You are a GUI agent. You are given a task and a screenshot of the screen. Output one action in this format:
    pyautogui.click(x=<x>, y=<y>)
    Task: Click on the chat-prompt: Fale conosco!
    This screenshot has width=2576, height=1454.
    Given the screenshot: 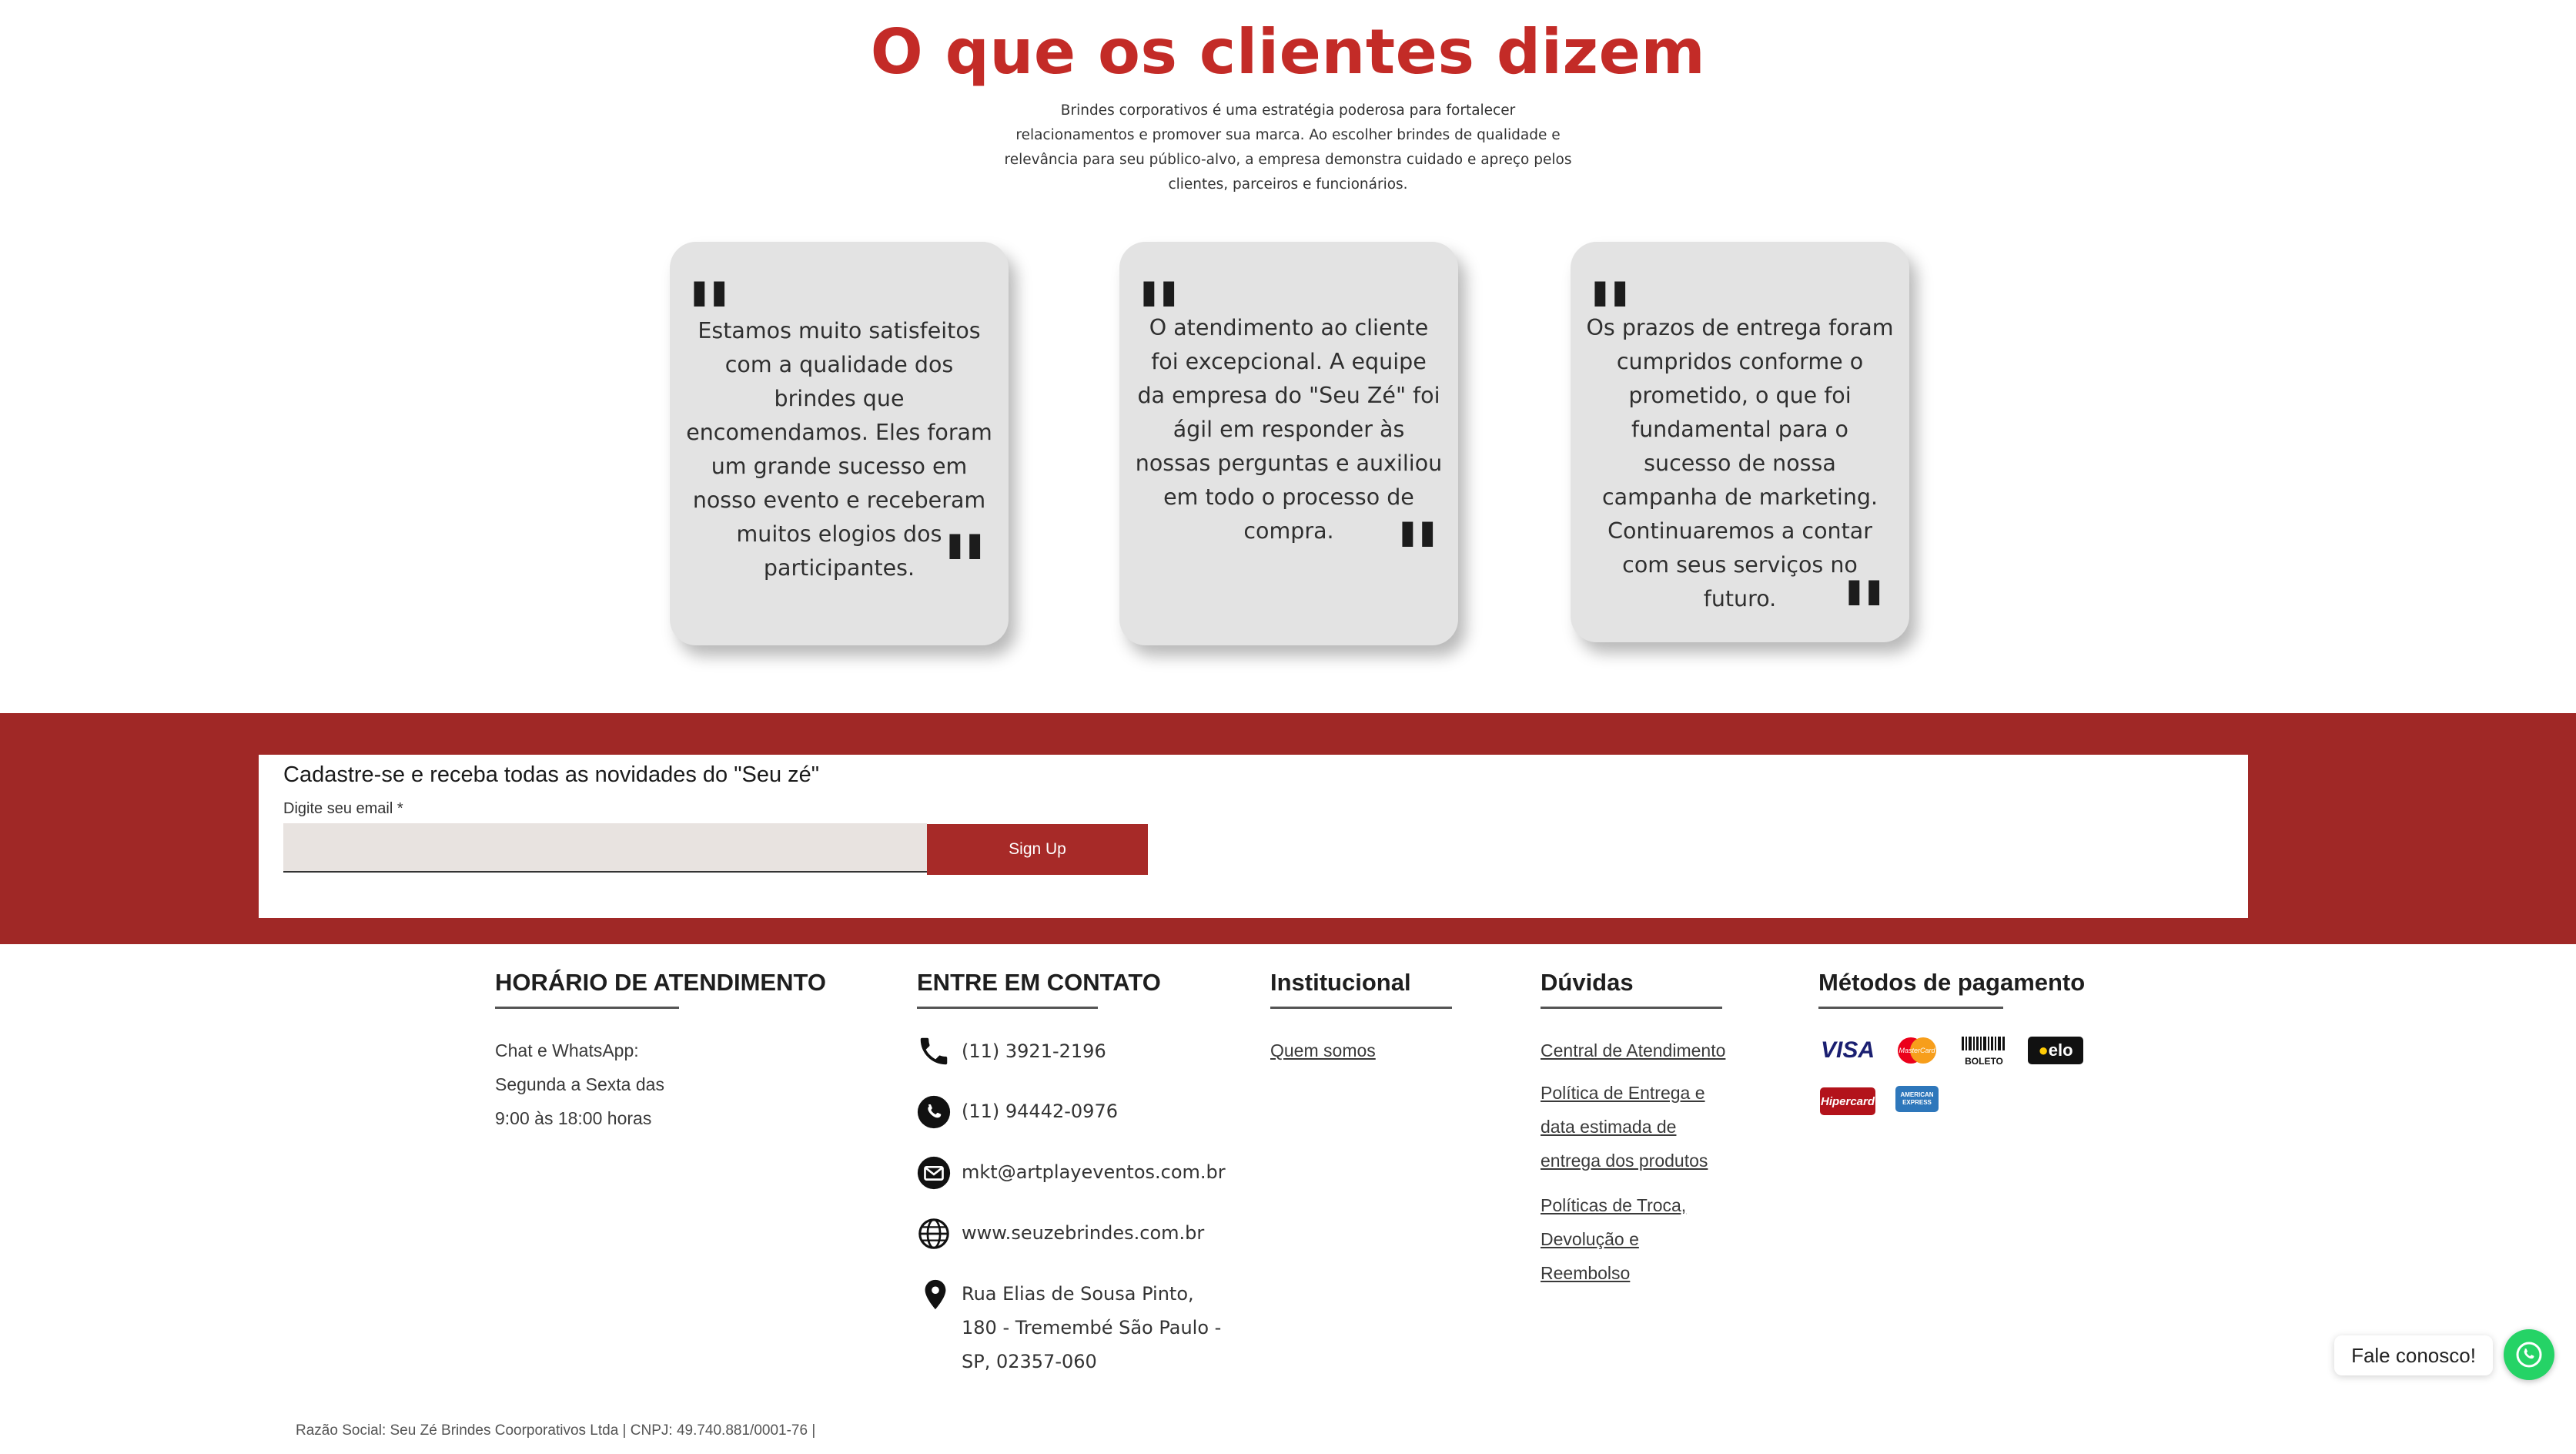 What is the action you would take?
    pyautogui.click(x=2414, y=1355)
    